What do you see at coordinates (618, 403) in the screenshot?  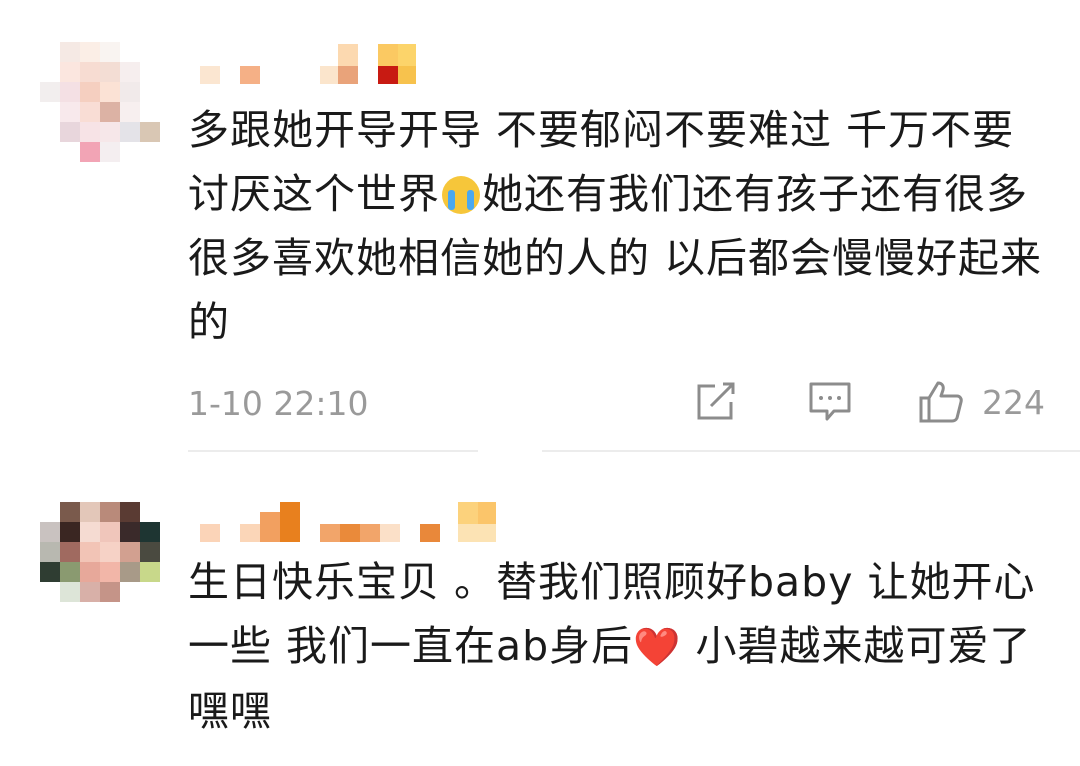 I see `comment-meta: 1-10 22:10 224` at bounding box center [618, 403].